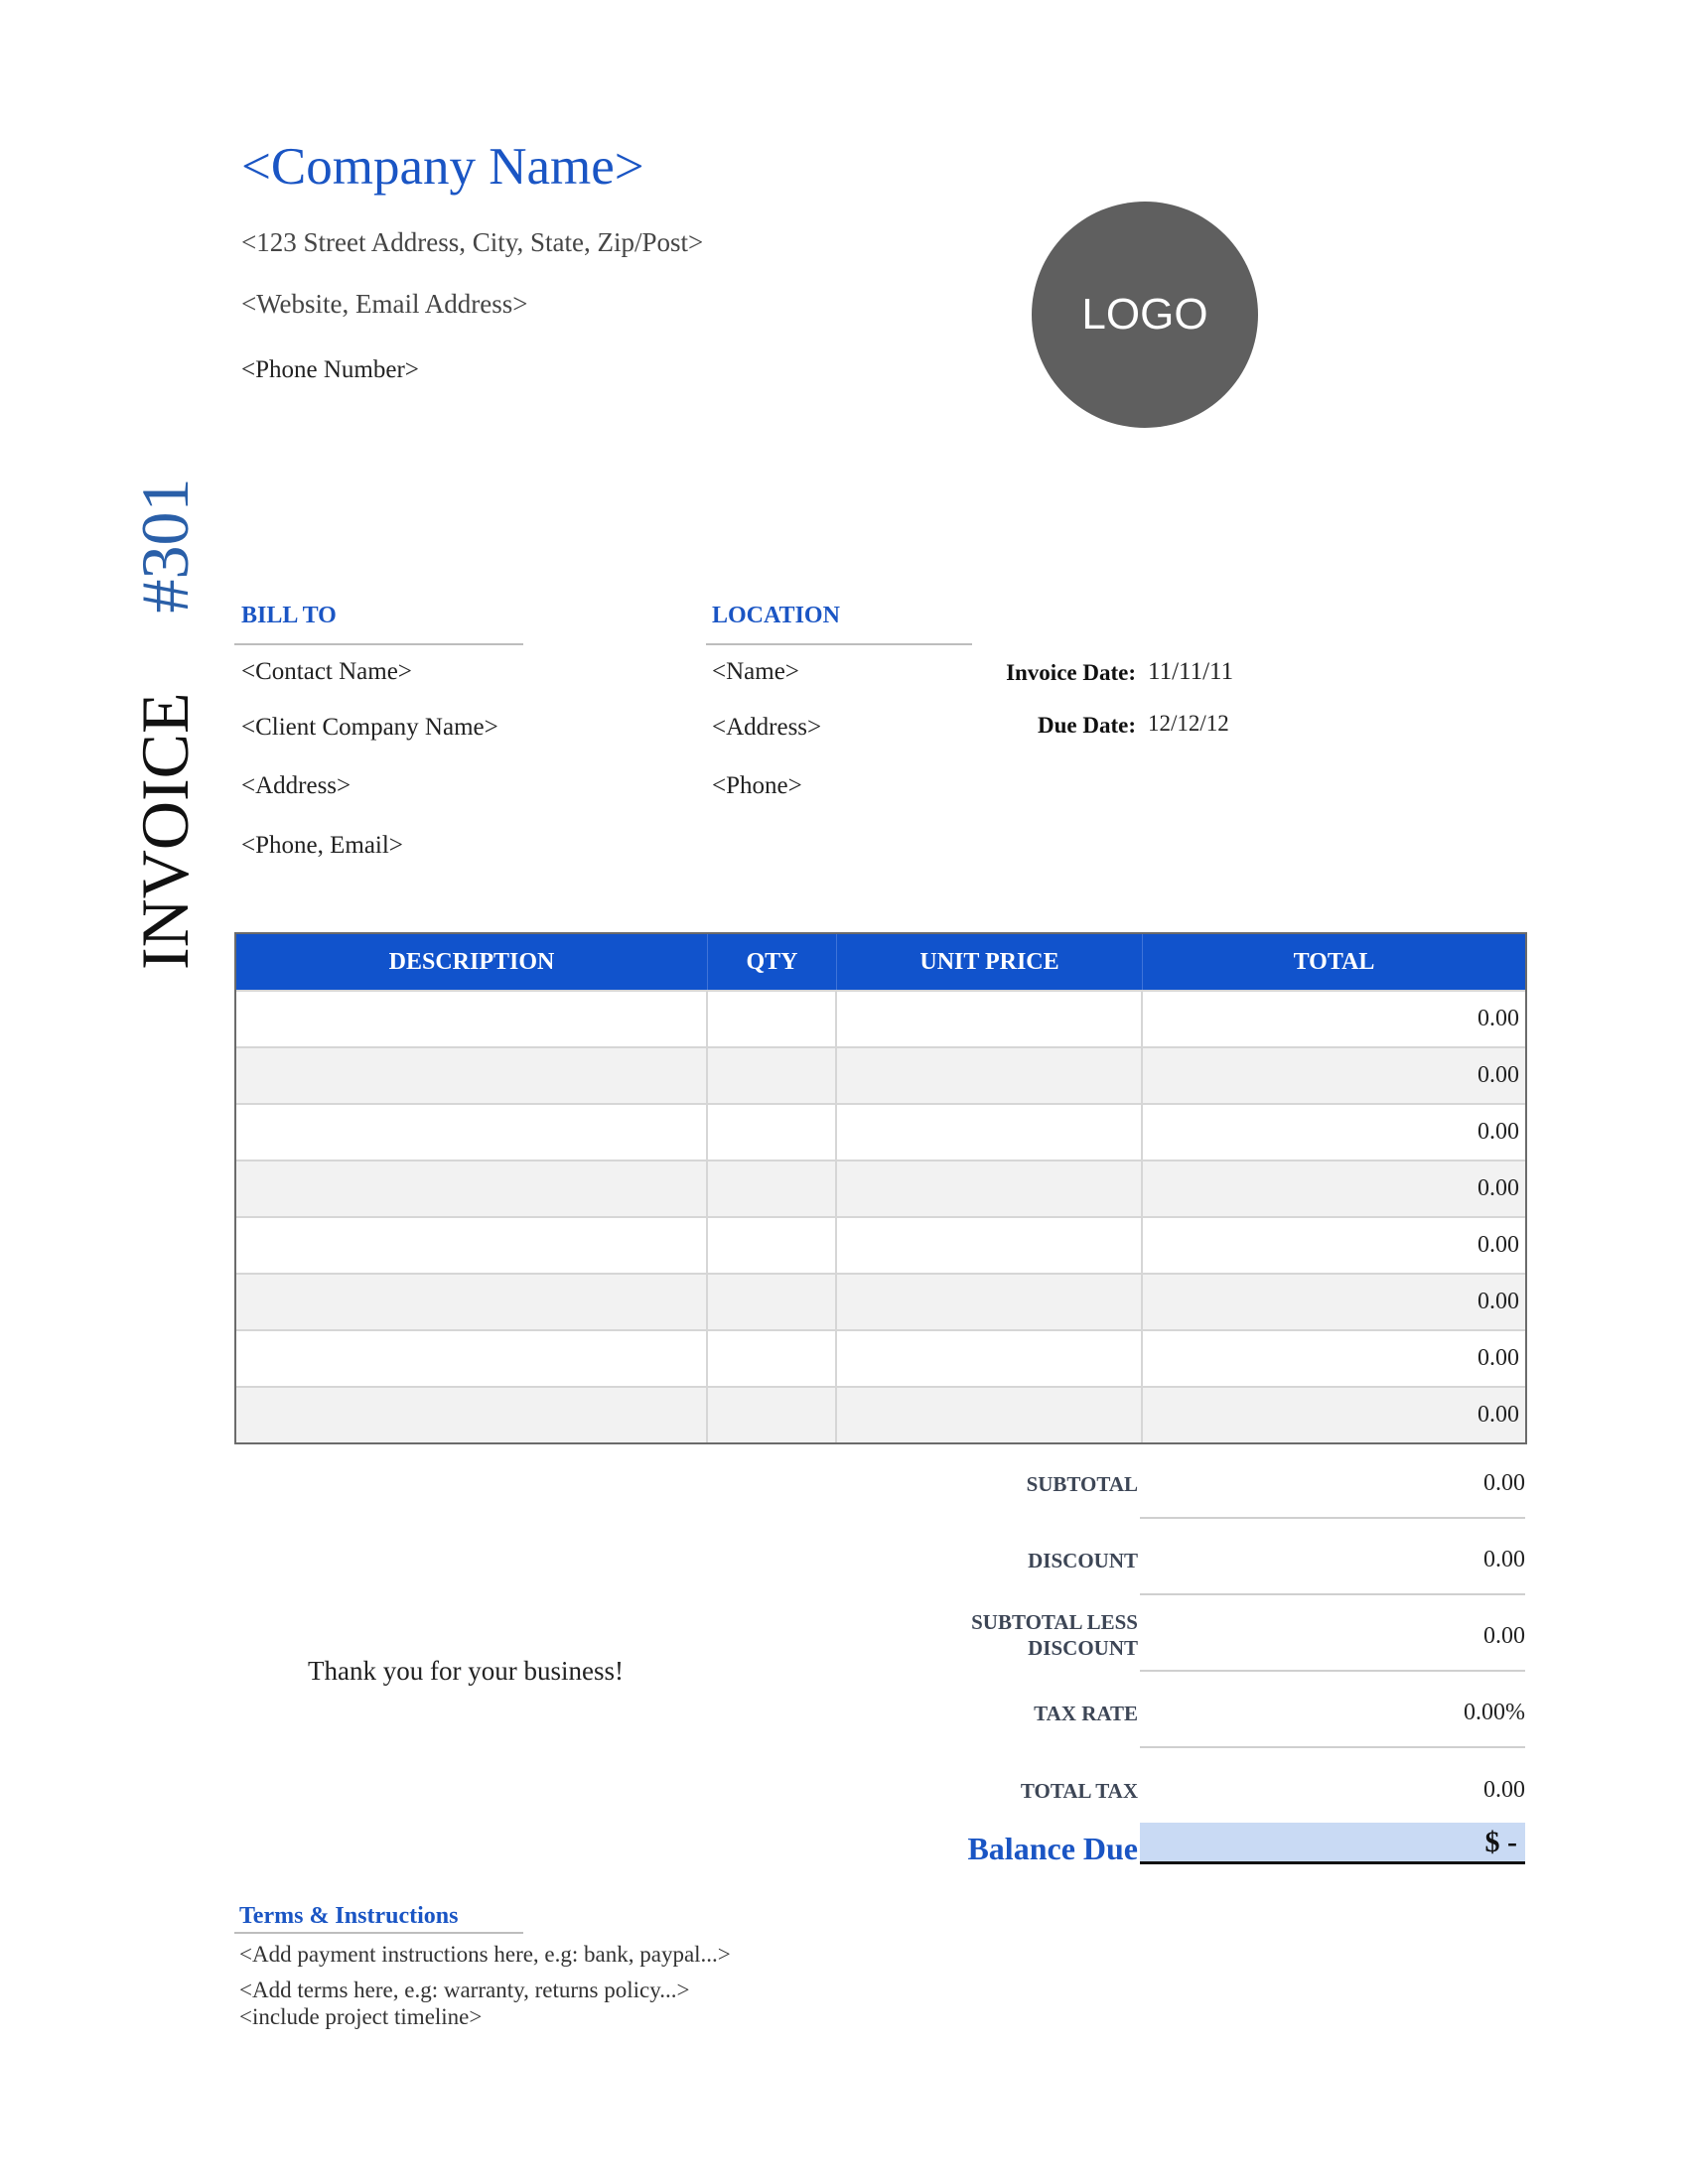 This screenshot has width=1688, height=2184. I want to click on bill-to-heading: BILL TO, so click(289, 615).